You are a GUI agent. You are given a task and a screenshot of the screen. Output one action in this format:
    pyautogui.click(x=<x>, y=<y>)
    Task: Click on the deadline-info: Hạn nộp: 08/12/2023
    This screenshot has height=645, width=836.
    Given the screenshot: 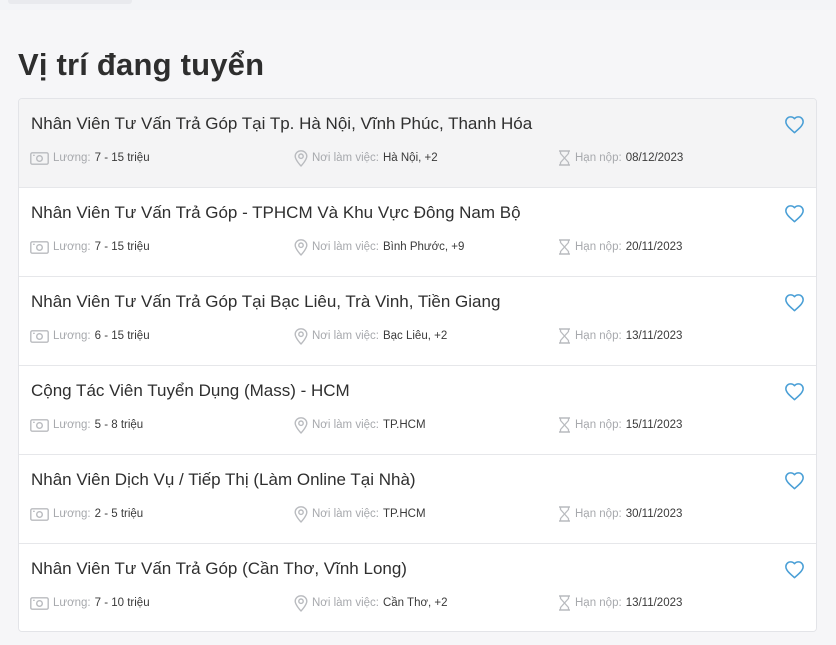 What is the action you would take?
    pyautogui.click(x=620, y=158)
    